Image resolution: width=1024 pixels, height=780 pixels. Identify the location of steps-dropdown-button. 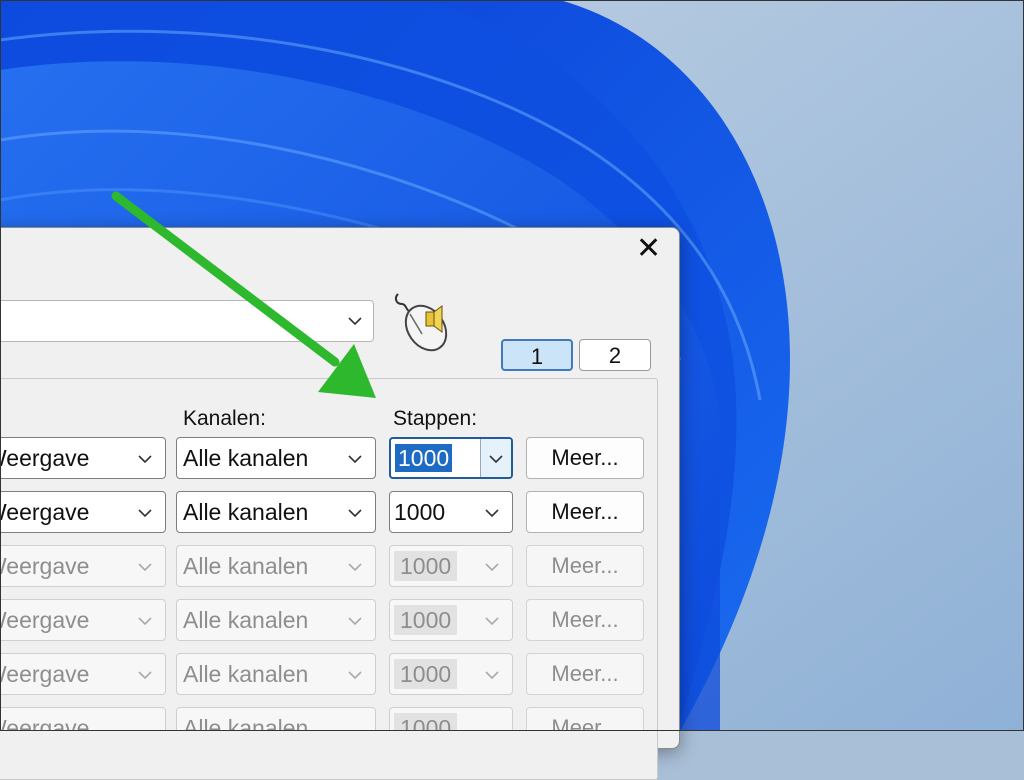
(495, 458).